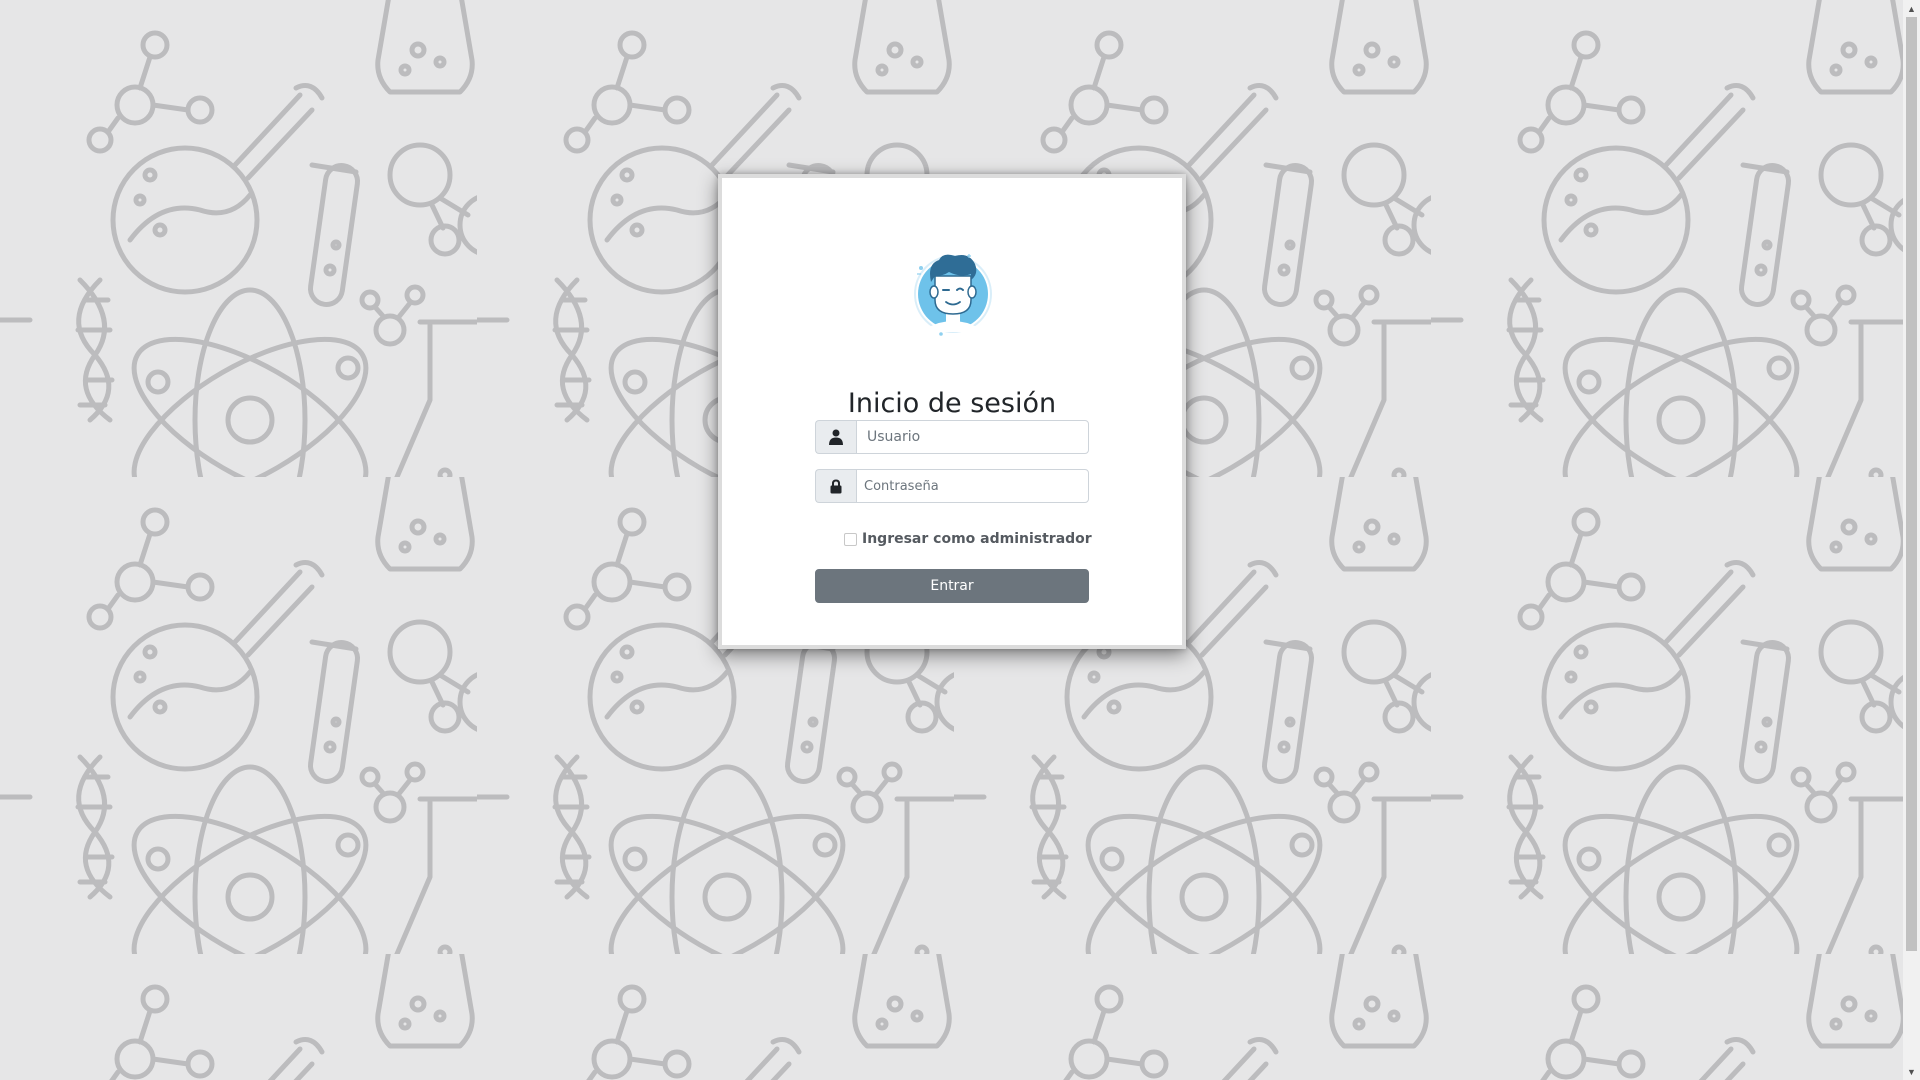 Image resolution: width=1920 pixels, height=1080 pixels. Describe the element at coordinates (850, 539) in the screenshot. I see `admin-checkbox` at that location.